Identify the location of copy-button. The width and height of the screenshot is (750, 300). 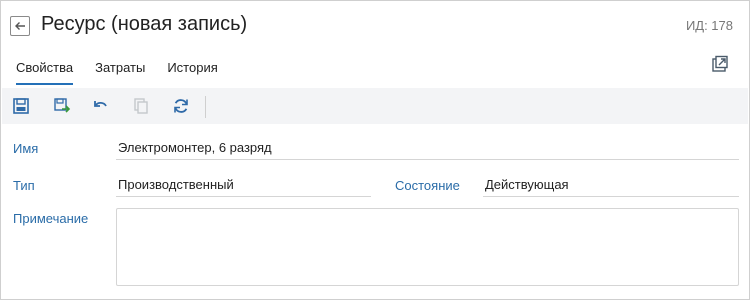
(141, 106).